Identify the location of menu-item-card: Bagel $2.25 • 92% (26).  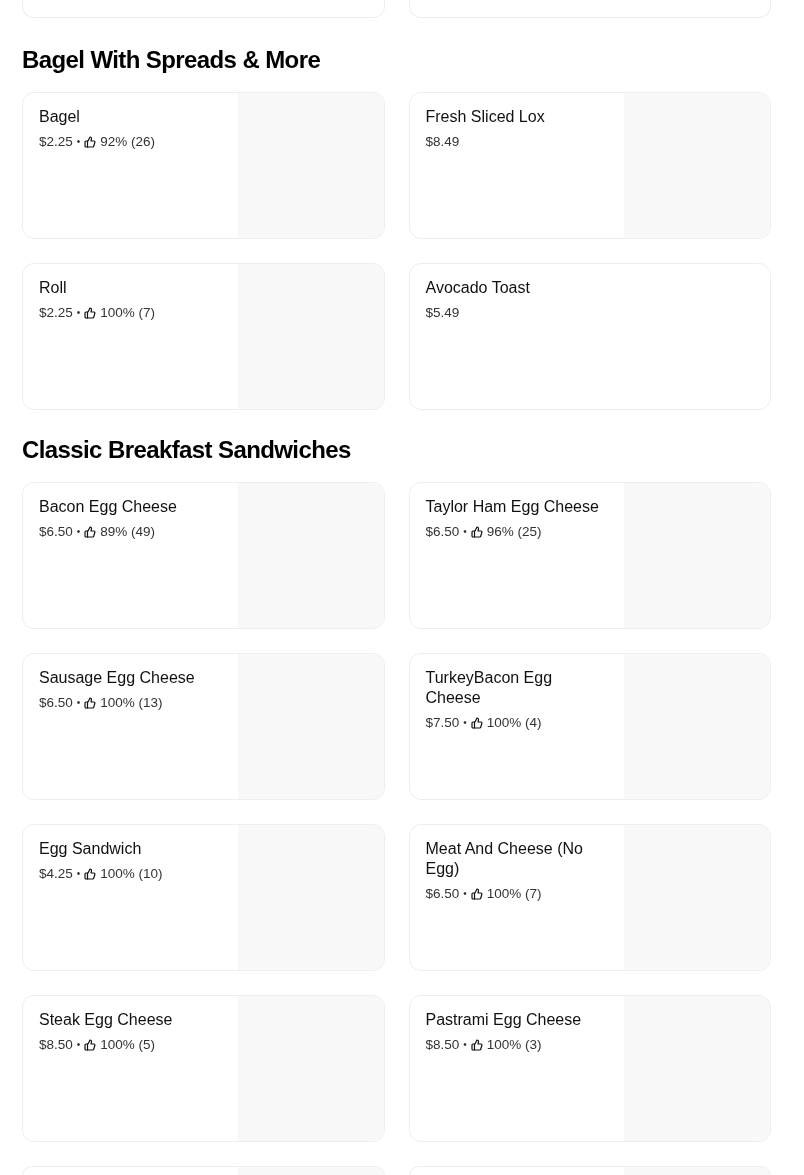
(203, 165).